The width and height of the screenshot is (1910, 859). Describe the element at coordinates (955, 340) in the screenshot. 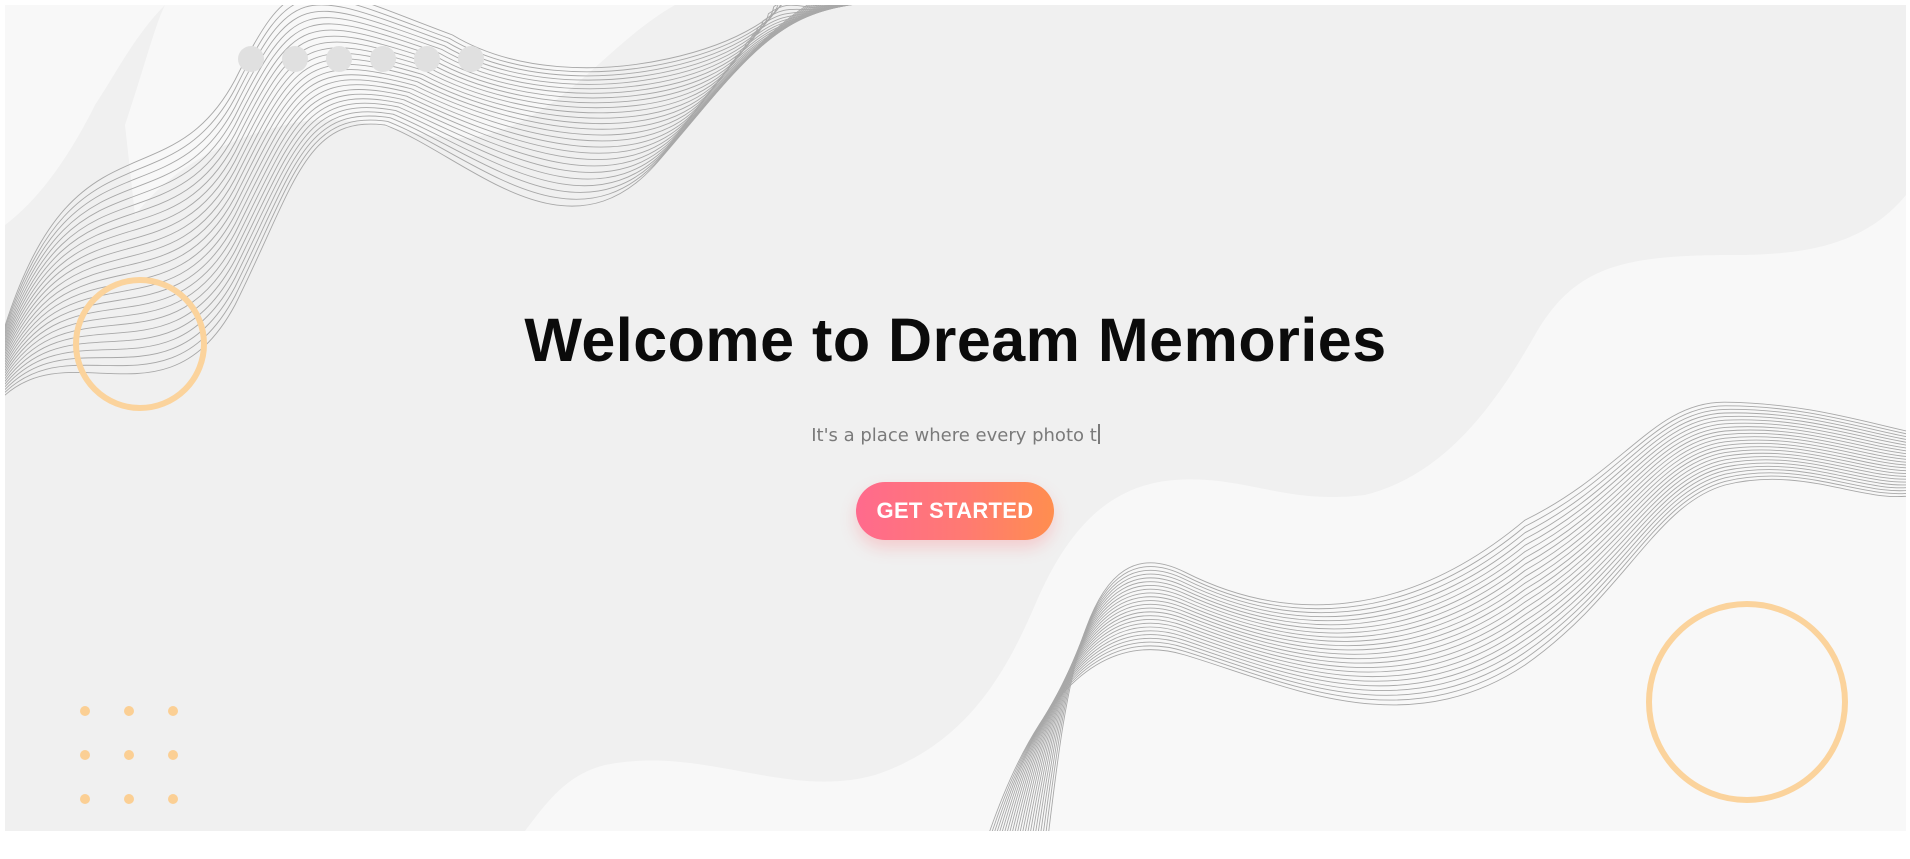

I see `hero-title: Welcome to Dream Memories` at that location.